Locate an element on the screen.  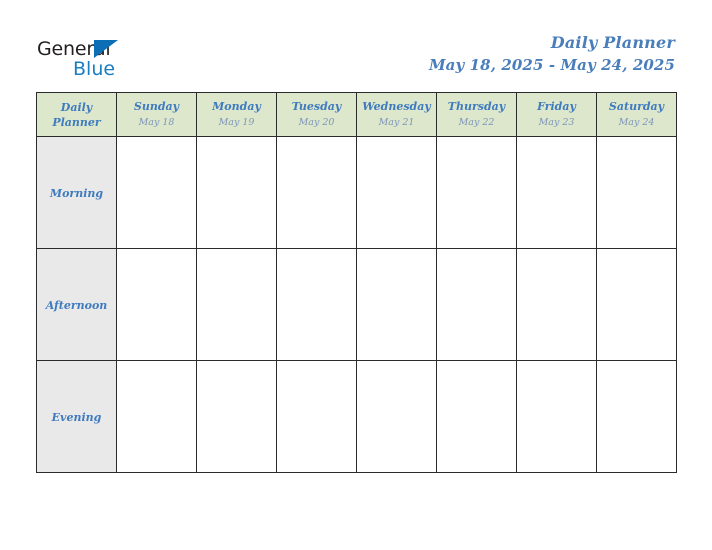
planner-cell-afternoon-sunday is located at coordinates (156, 304).